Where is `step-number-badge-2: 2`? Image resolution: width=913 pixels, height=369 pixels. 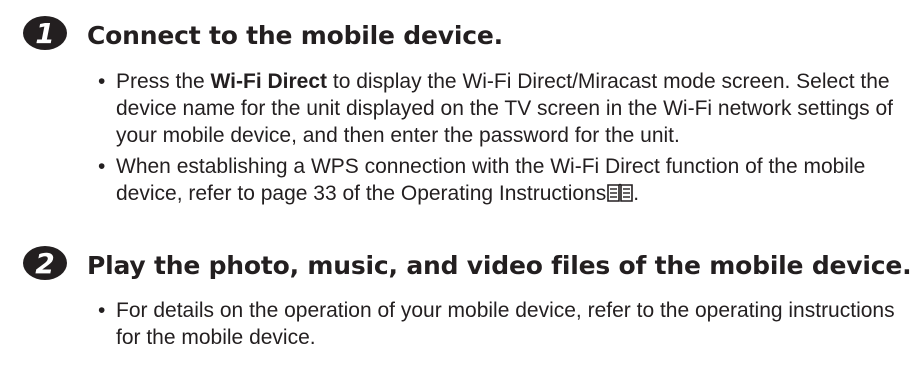 step-number-badge-2: 2 is located at coordinates (45, 263).